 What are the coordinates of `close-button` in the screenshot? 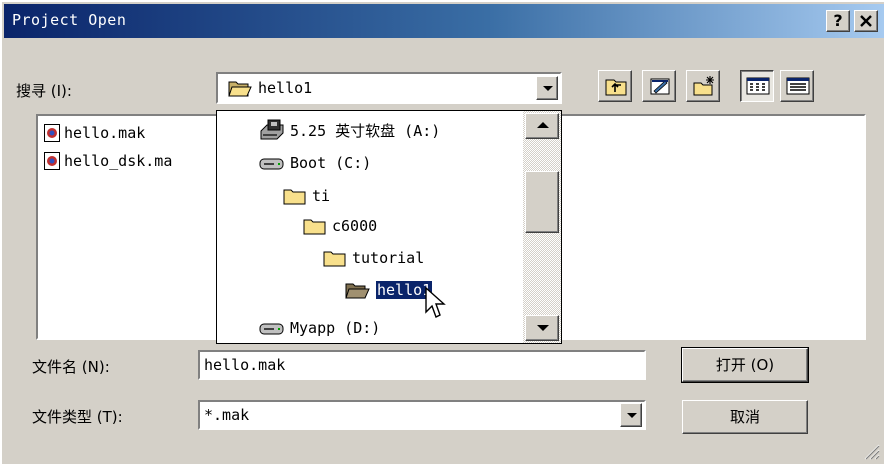 It's located at (866, 21).